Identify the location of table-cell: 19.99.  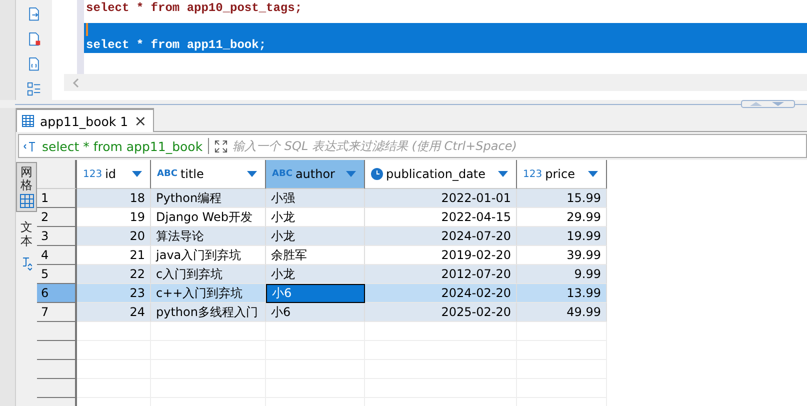
(562, 236).